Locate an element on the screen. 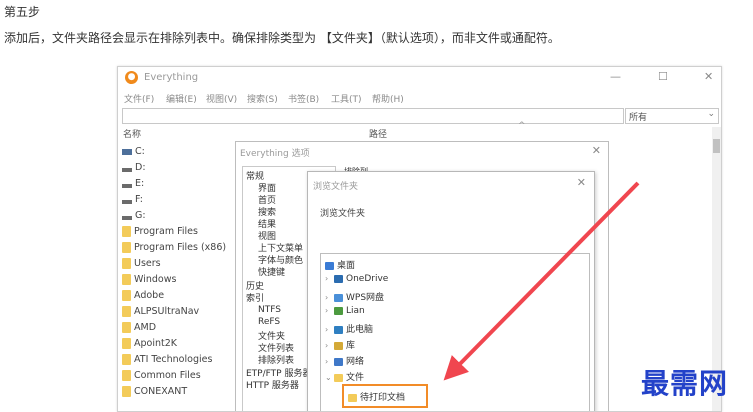 This screenshot has width=753, height=412. list-item: Adobe is located at coordinates (143, 297).